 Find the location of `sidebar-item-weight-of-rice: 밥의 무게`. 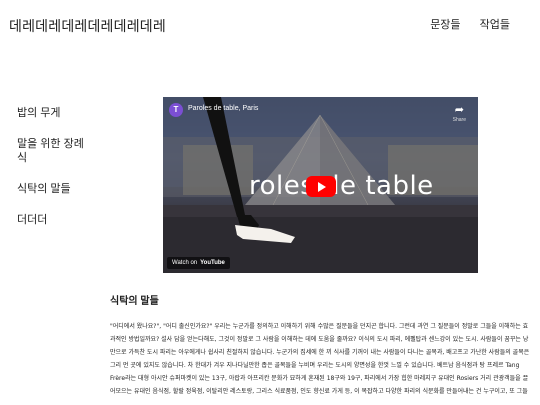

sidebar-item-weight-of-rice: 밥의 무게 is located at coordinates (54, 113).